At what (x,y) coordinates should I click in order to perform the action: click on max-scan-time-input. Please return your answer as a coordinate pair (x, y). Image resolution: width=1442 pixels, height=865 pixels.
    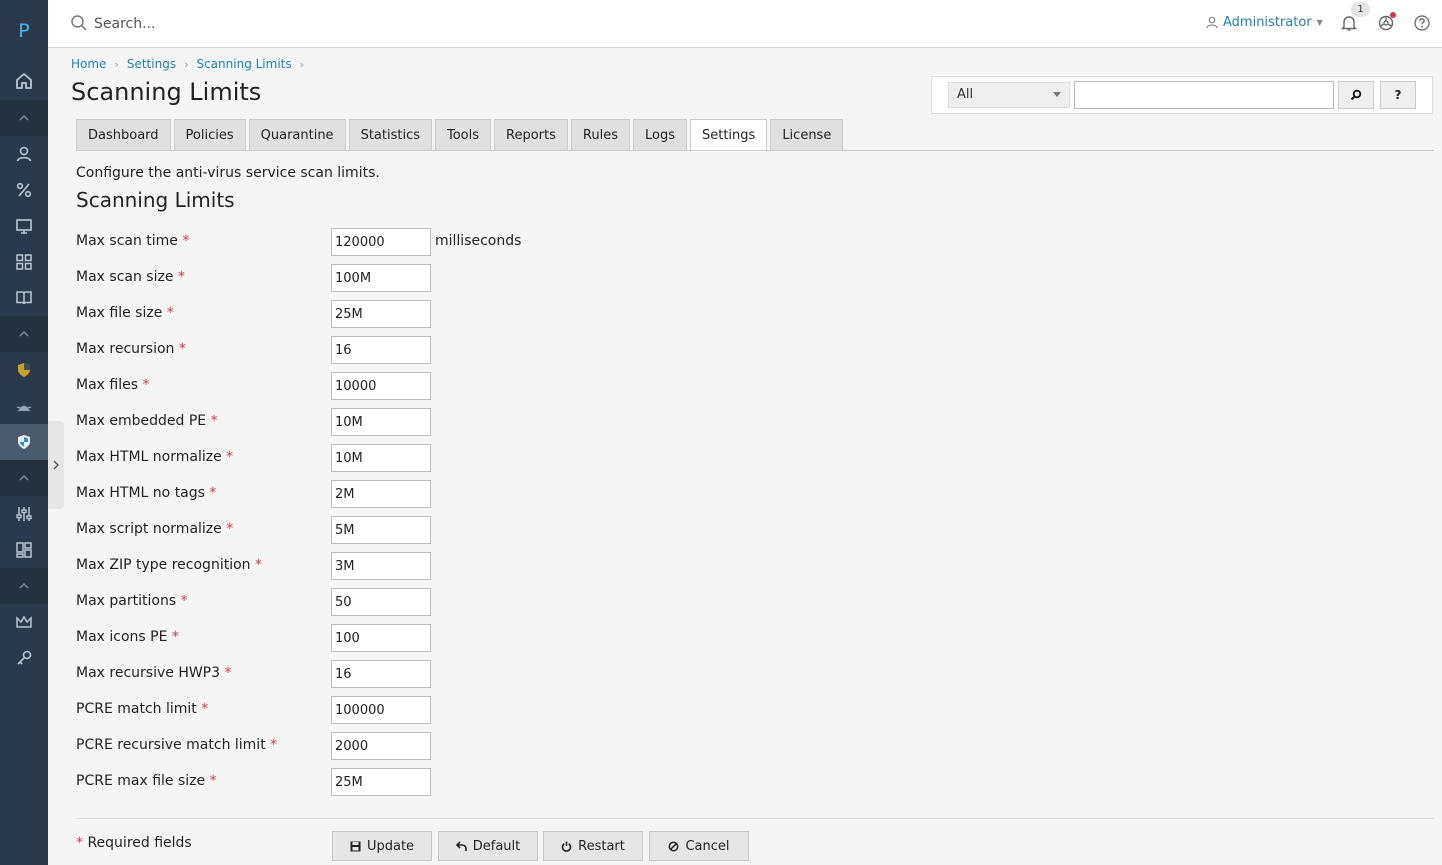
    Looking at the image, I should click on (381, 242).